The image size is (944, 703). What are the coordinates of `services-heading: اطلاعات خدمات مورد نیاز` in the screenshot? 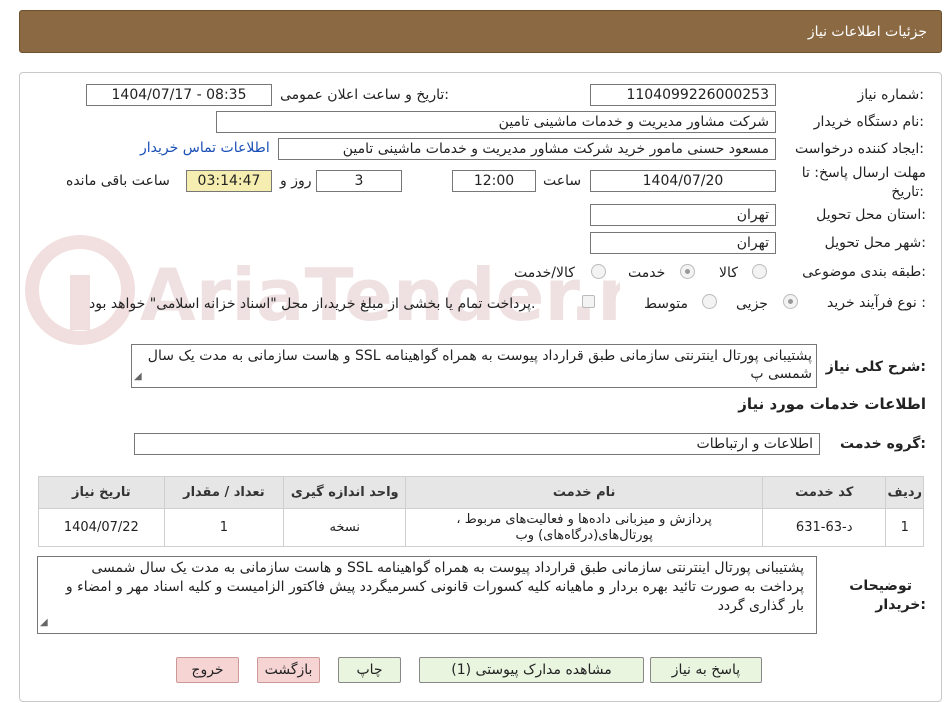 It's located at (832, 404).